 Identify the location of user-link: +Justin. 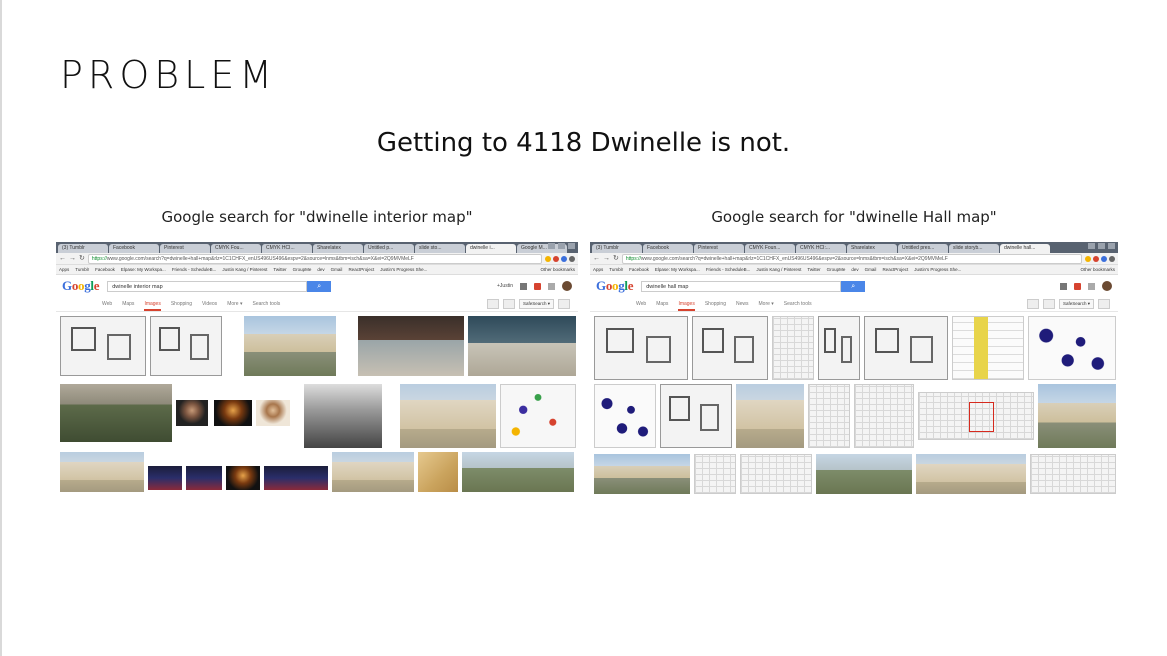
(505, 286).